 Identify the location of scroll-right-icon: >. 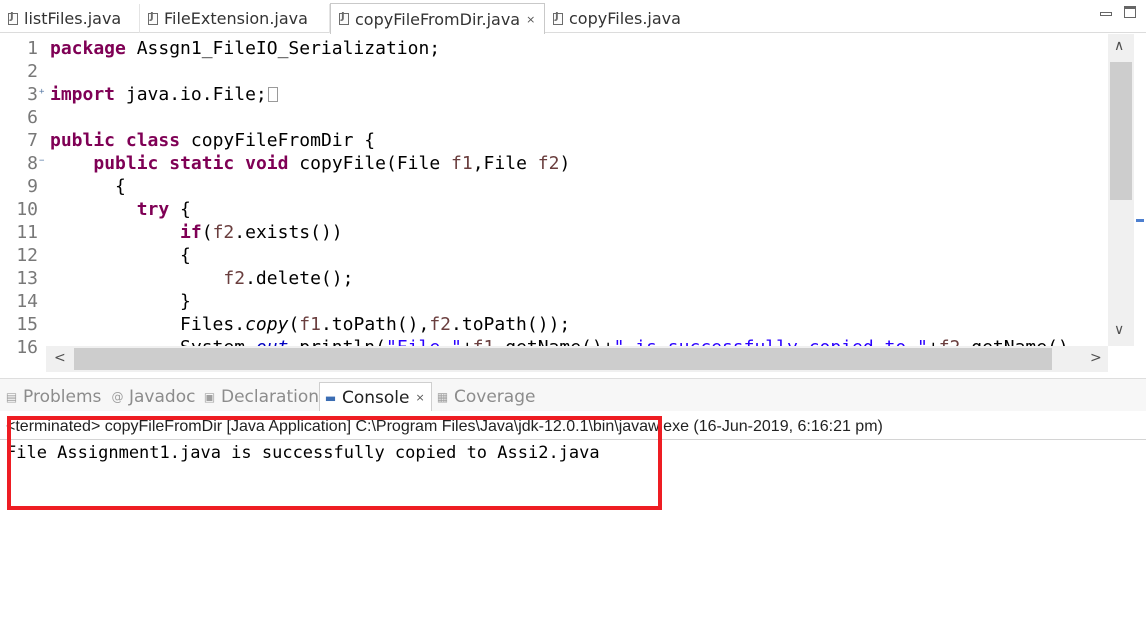
(1096, 358).